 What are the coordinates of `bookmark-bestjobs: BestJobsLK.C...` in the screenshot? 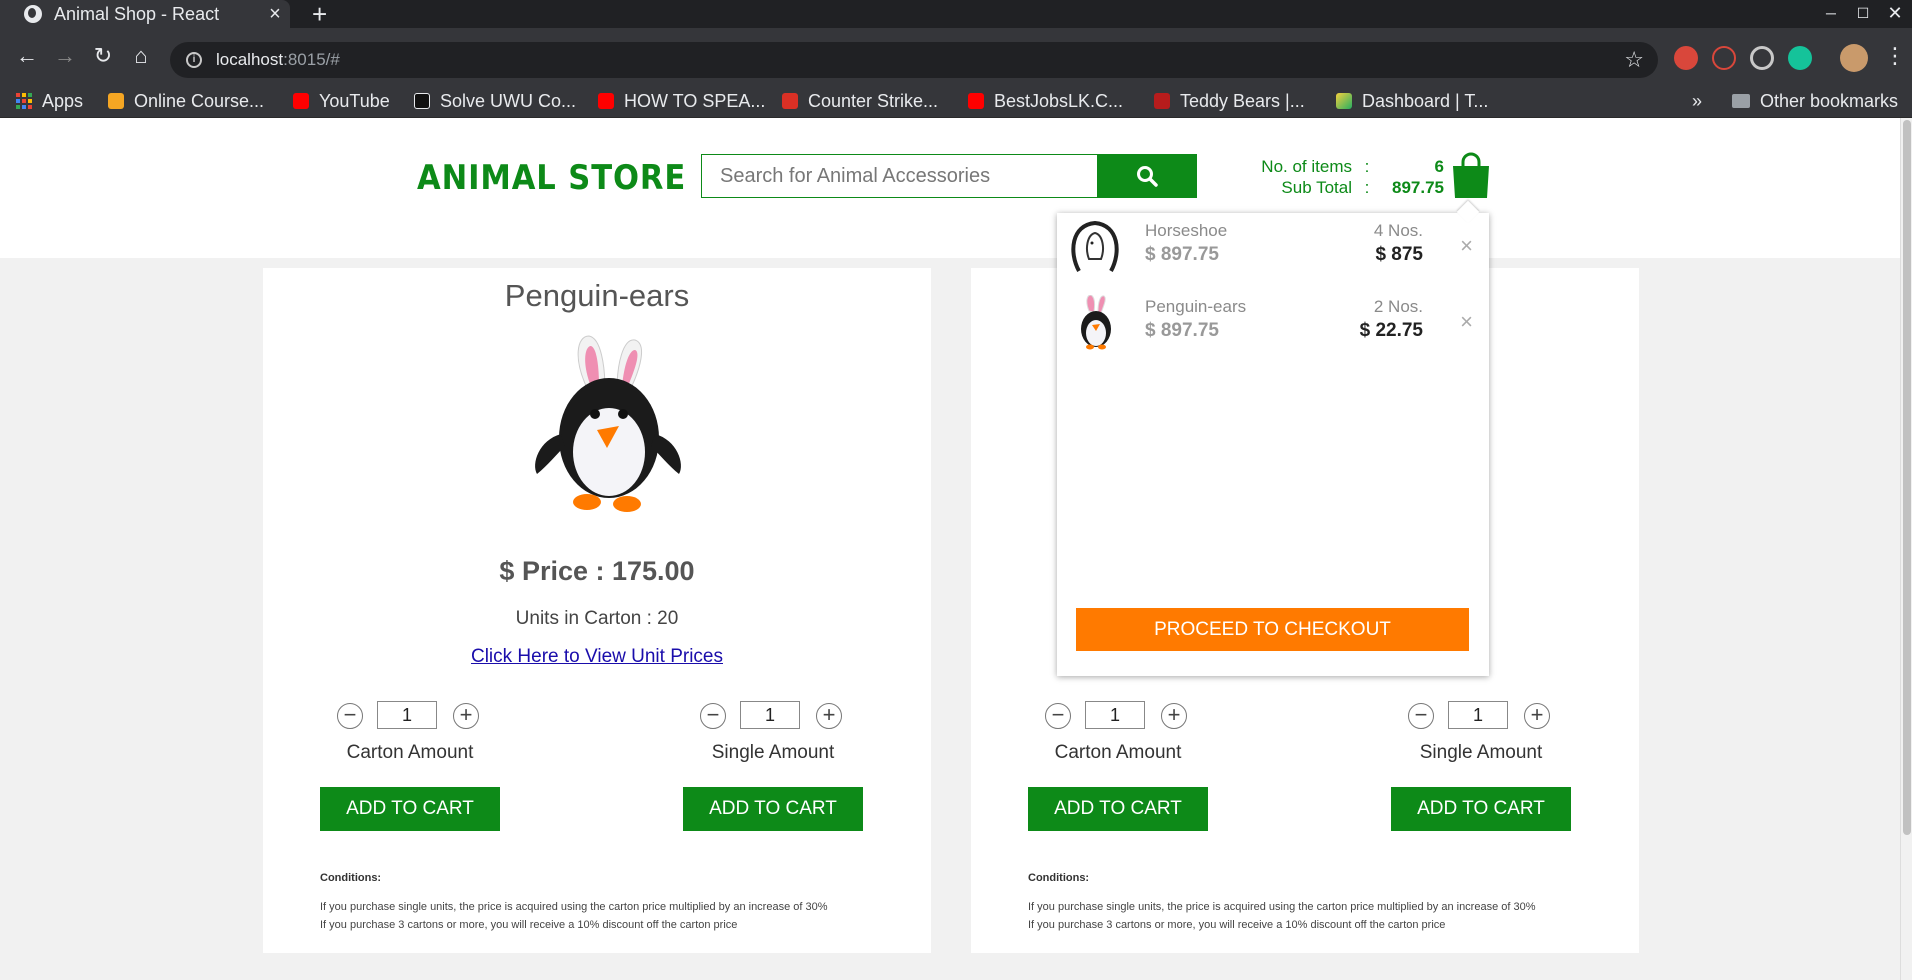 It's located at (1045, 101).